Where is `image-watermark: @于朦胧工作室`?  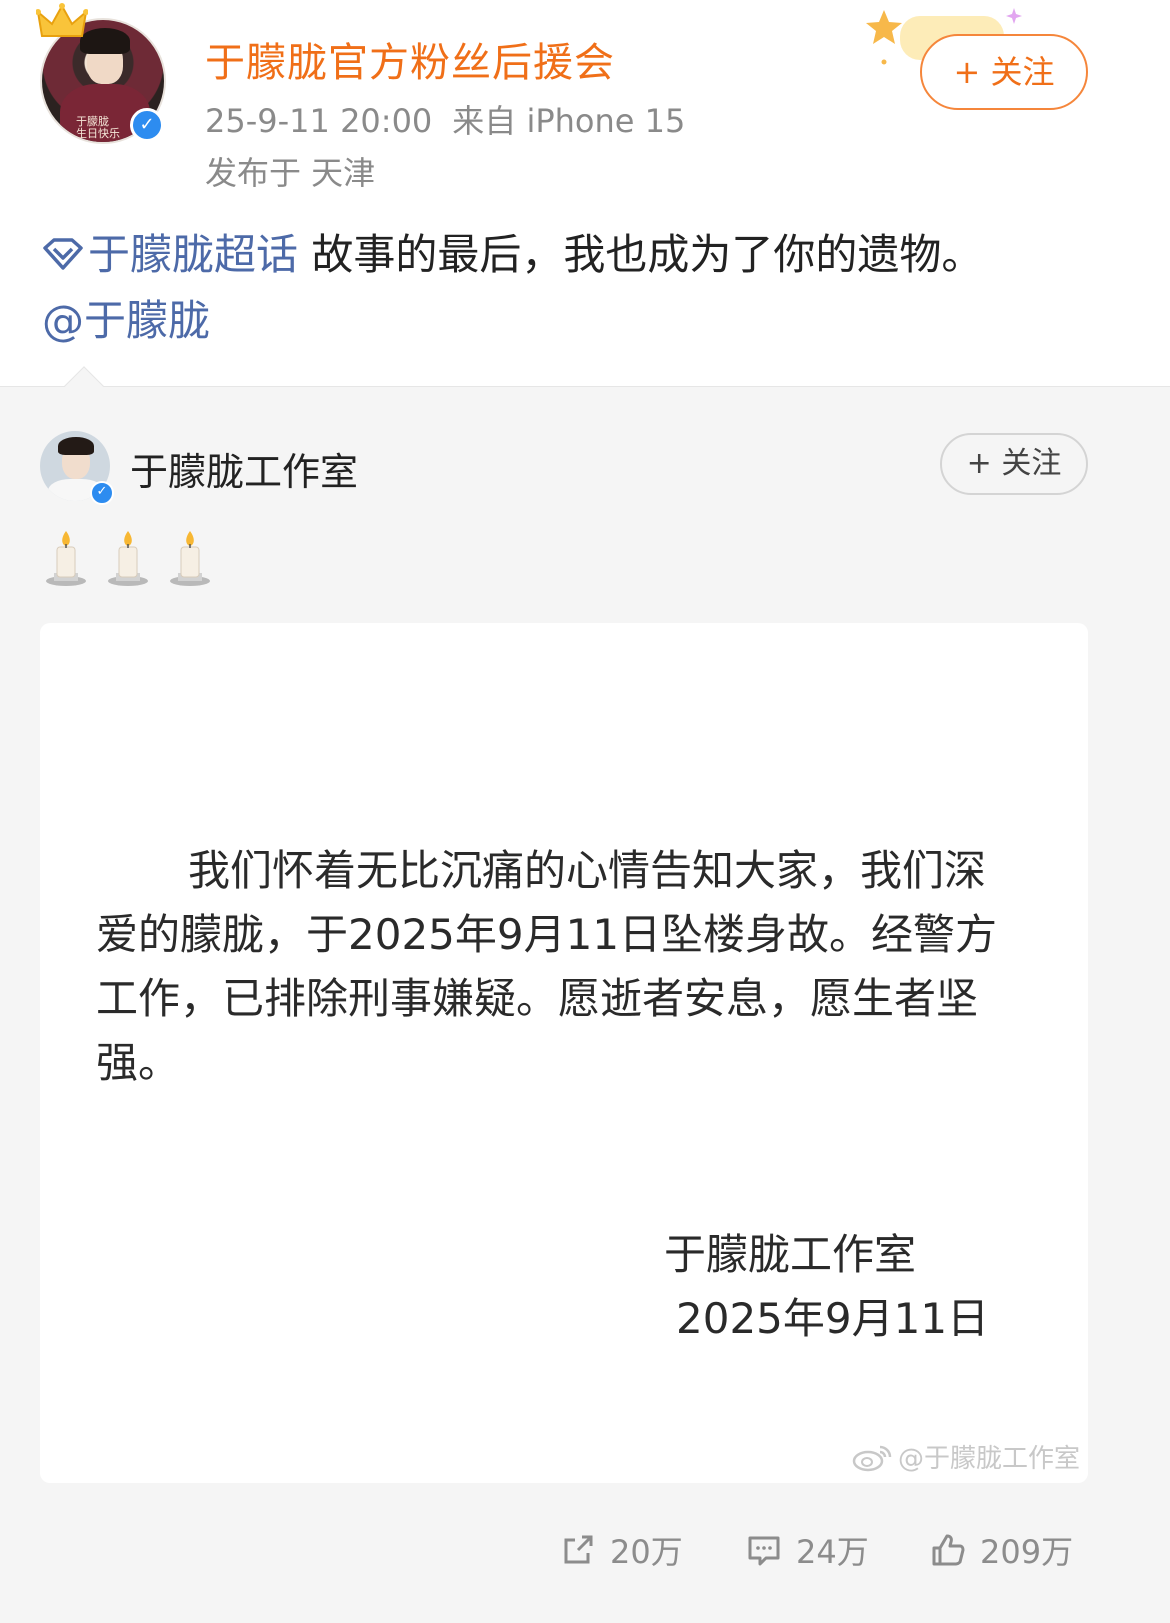
image-watermark: @于朦胧工作室 is located at coordinates (966, 1456).